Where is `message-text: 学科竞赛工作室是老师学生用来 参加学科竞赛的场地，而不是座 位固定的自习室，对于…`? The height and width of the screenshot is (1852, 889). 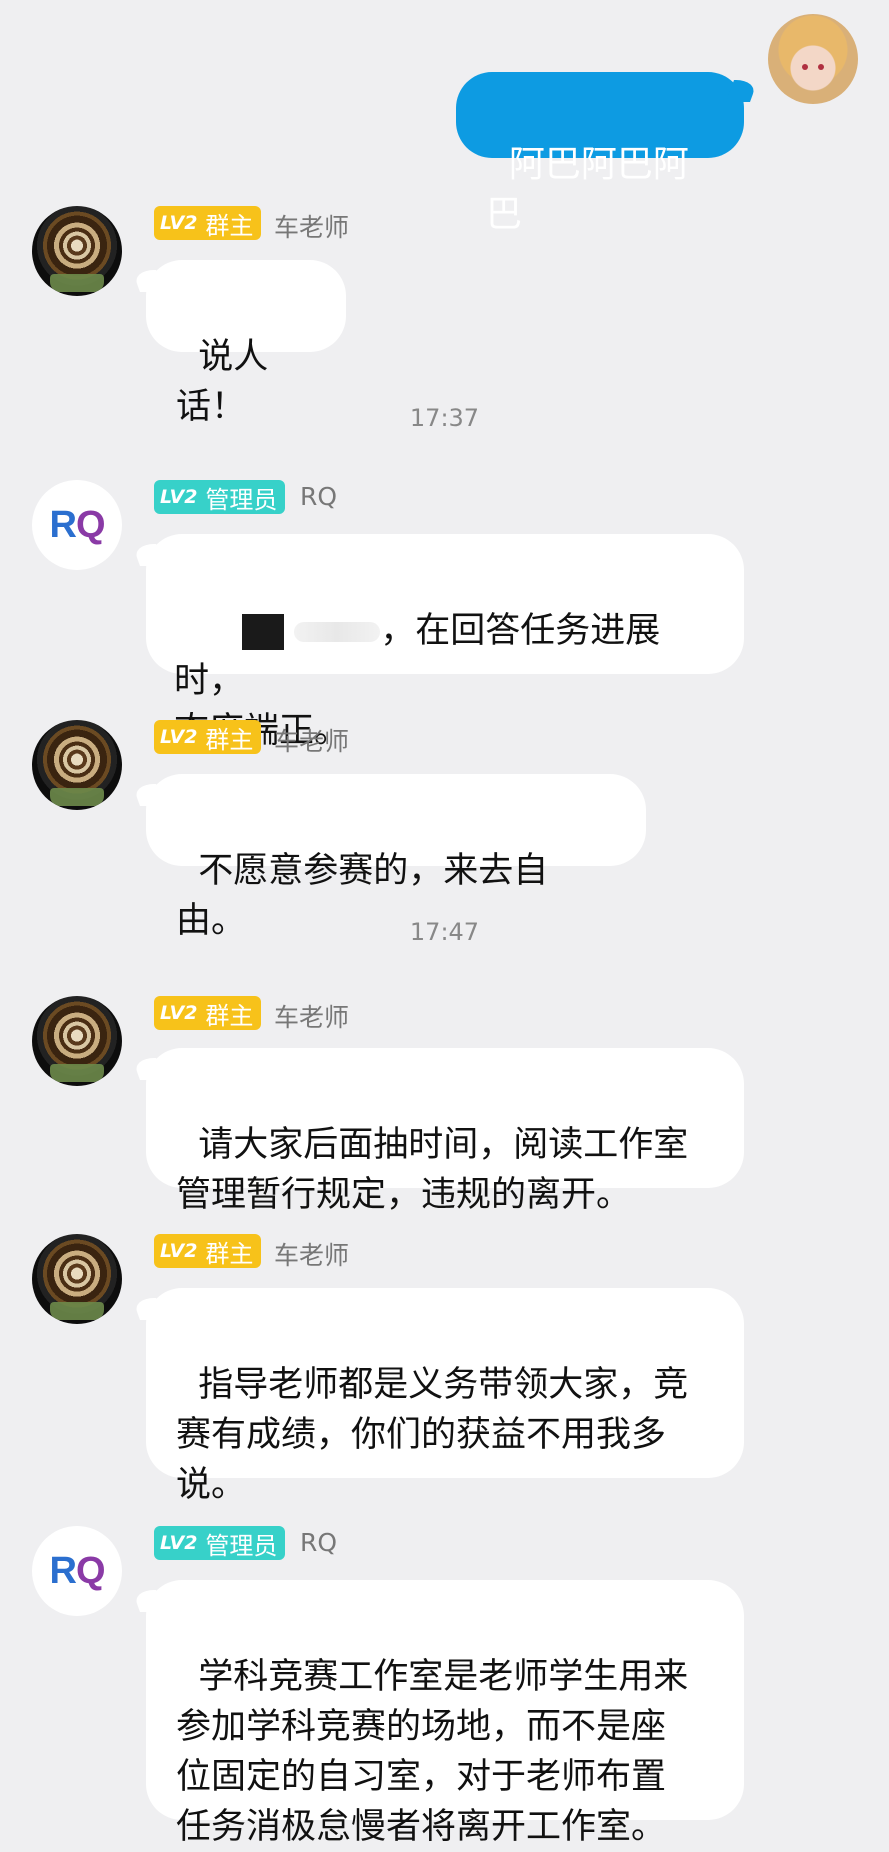 message-text: 学科竞赛工作室是老师学生用来 参加学科竞赛的场地，而不是座 位固定的自习室，对于… is located at coordinates (432, 1752).